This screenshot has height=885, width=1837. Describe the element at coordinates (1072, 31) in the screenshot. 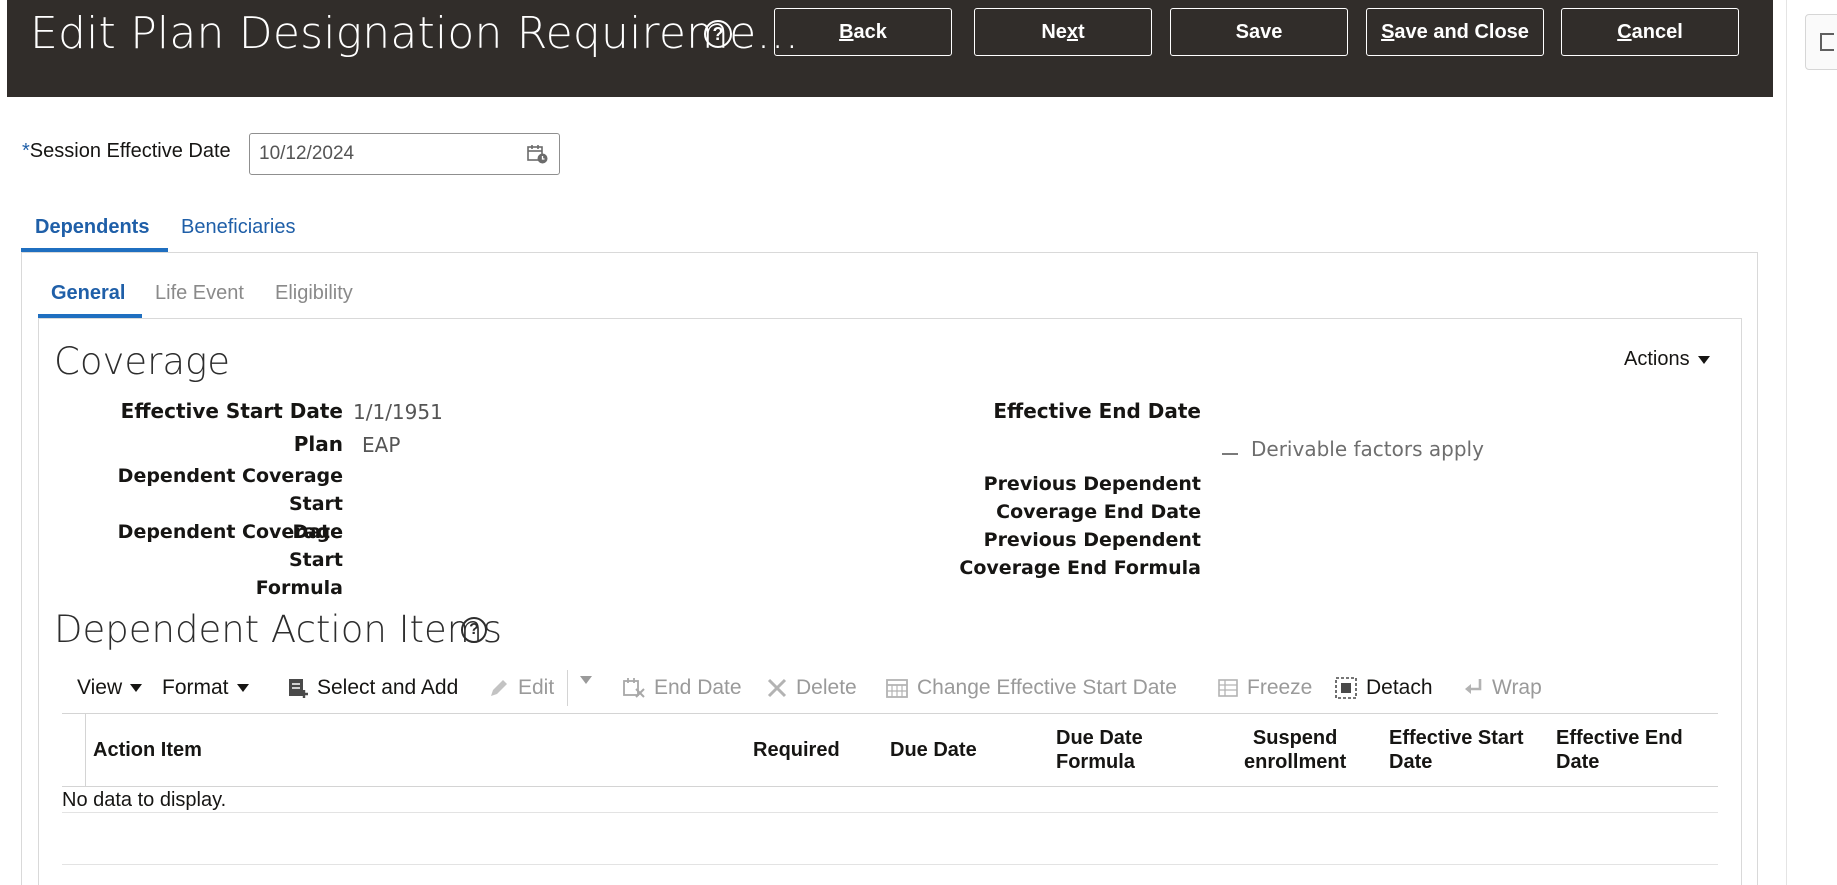

I see `next-button-mnemonic: x` at that location.